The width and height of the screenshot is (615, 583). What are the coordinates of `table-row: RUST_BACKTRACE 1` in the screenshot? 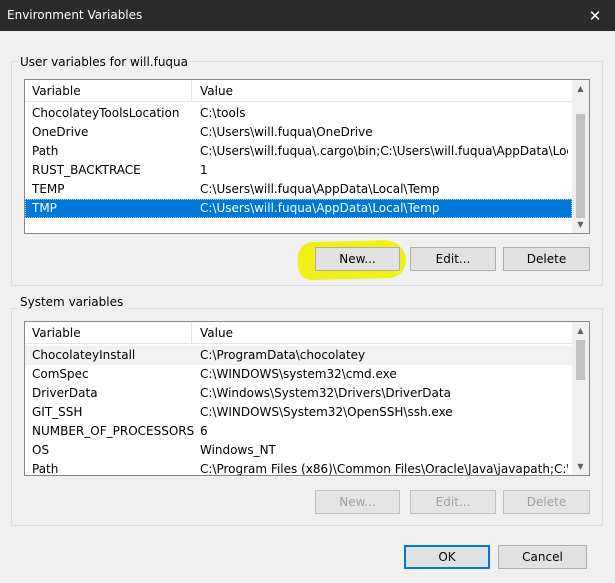 It's located at (298, 170).